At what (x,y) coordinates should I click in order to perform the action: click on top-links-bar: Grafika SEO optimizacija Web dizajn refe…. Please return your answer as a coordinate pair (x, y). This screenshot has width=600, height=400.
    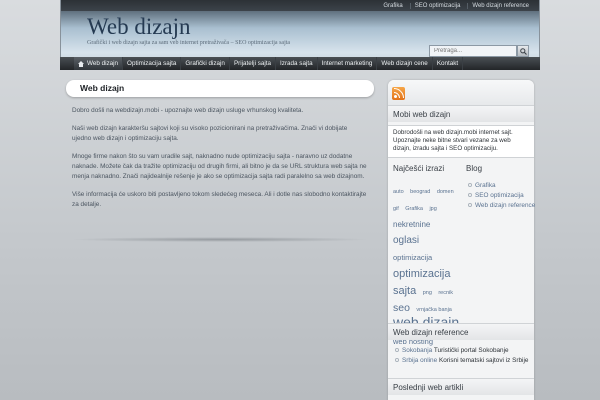
    Looking at the image, I should click on (300, 5).